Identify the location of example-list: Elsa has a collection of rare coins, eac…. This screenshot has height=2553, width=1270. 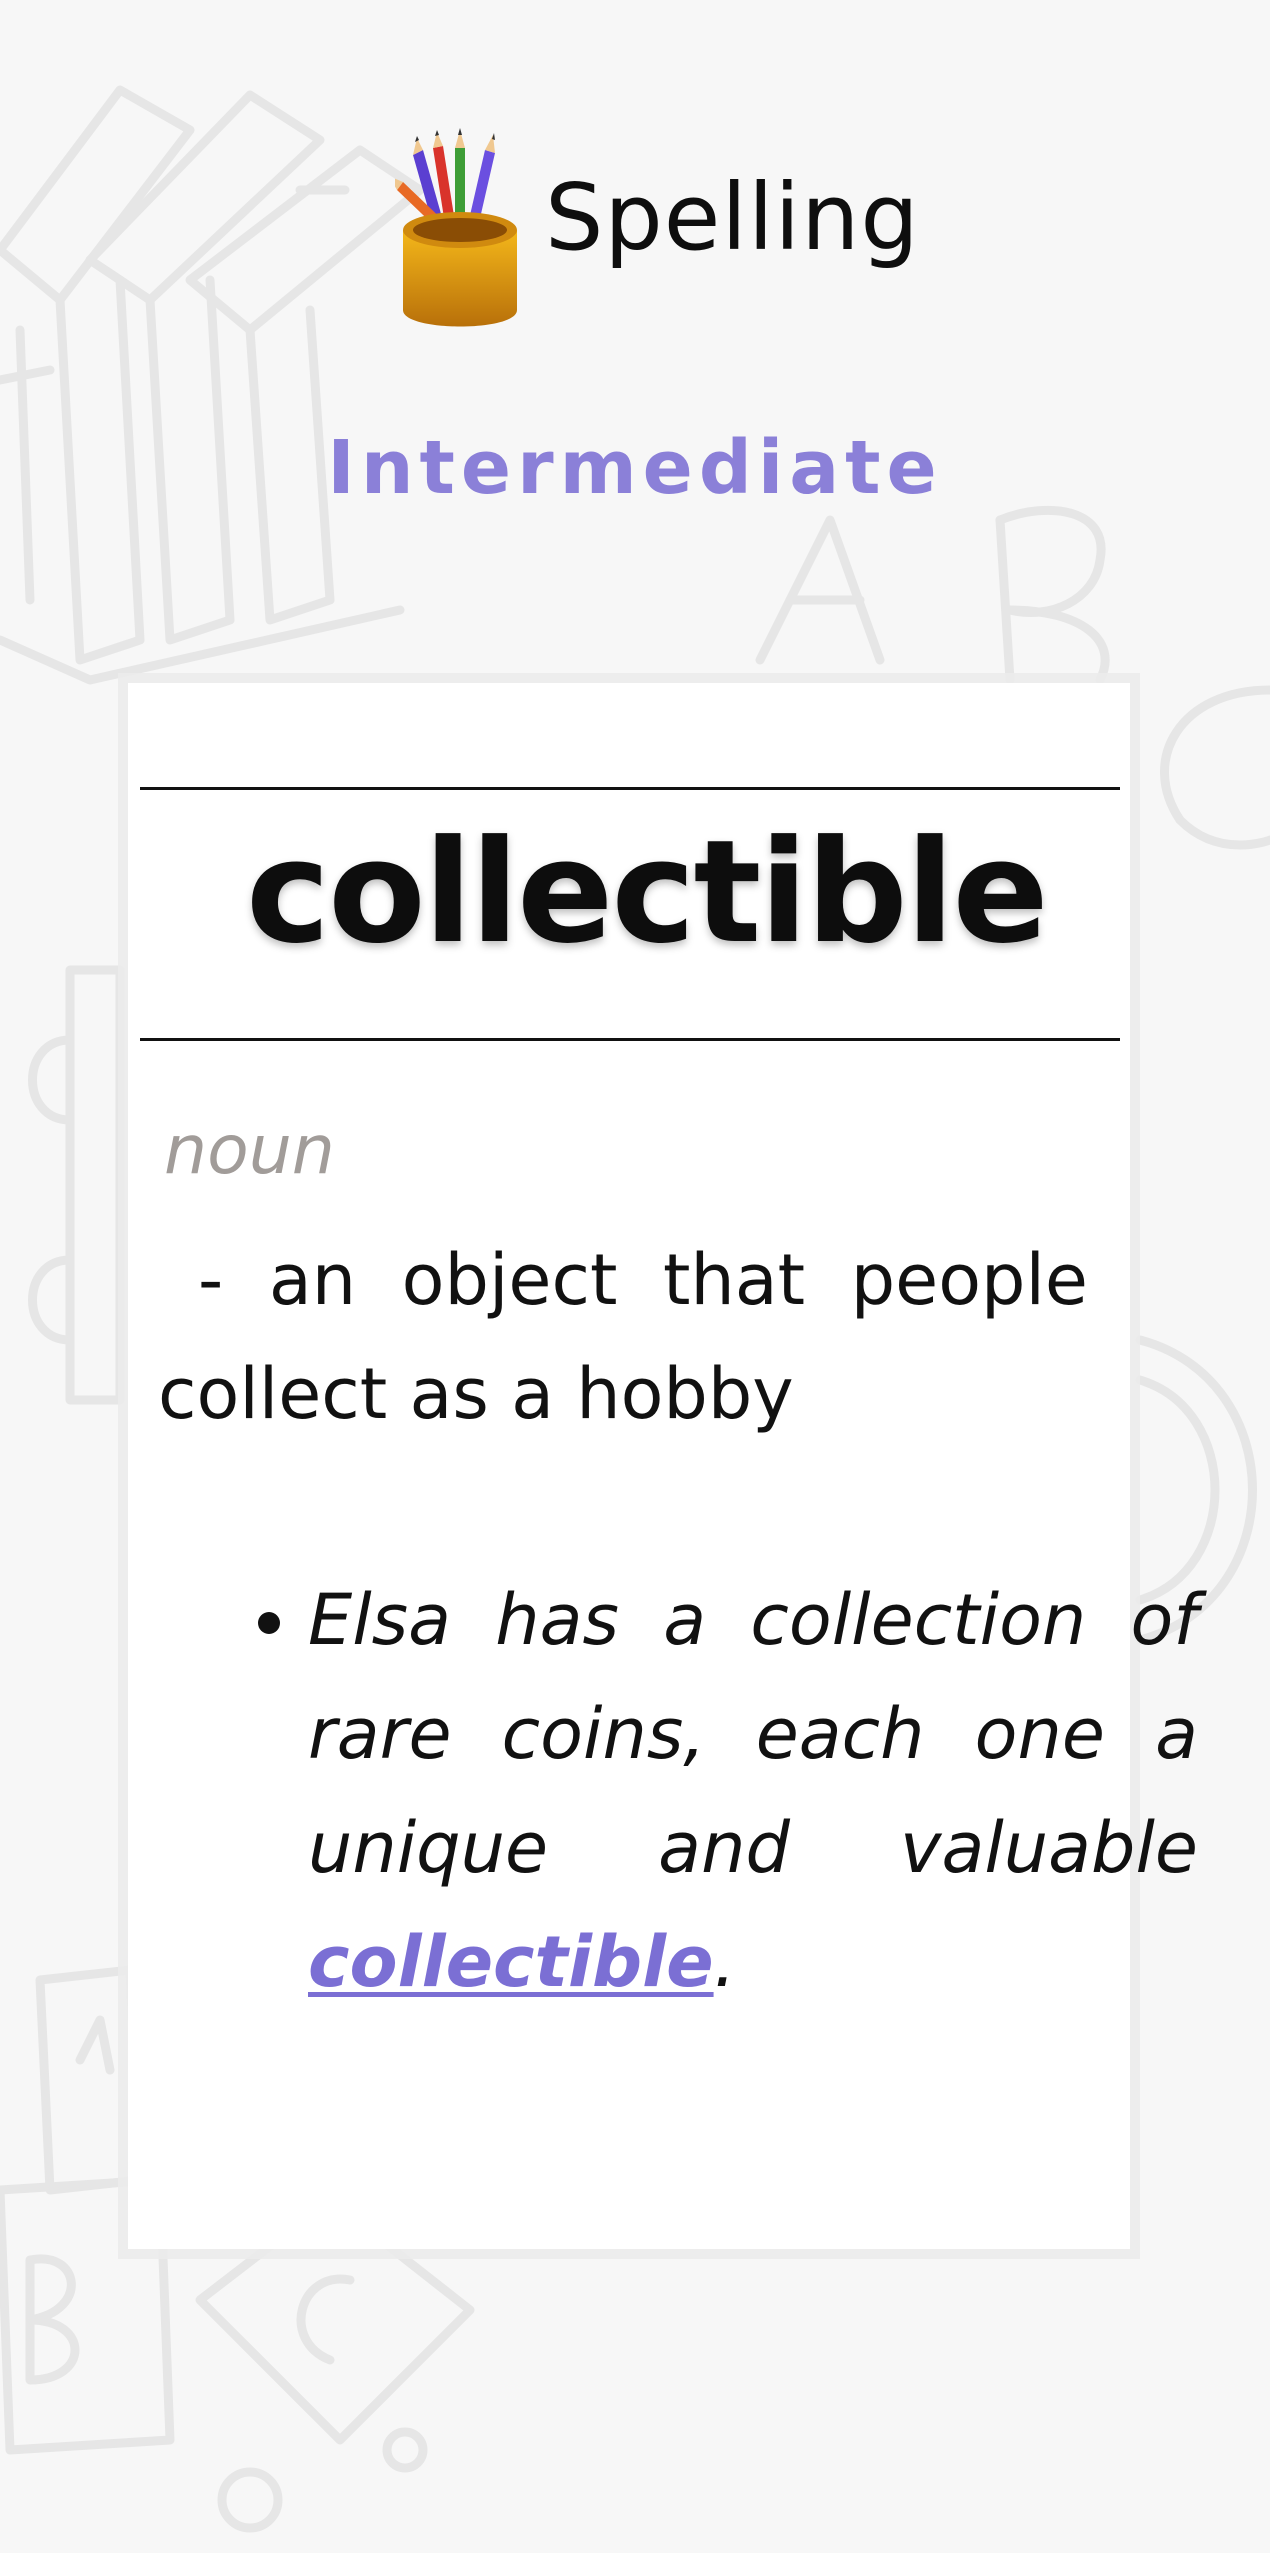
(698, 1791).